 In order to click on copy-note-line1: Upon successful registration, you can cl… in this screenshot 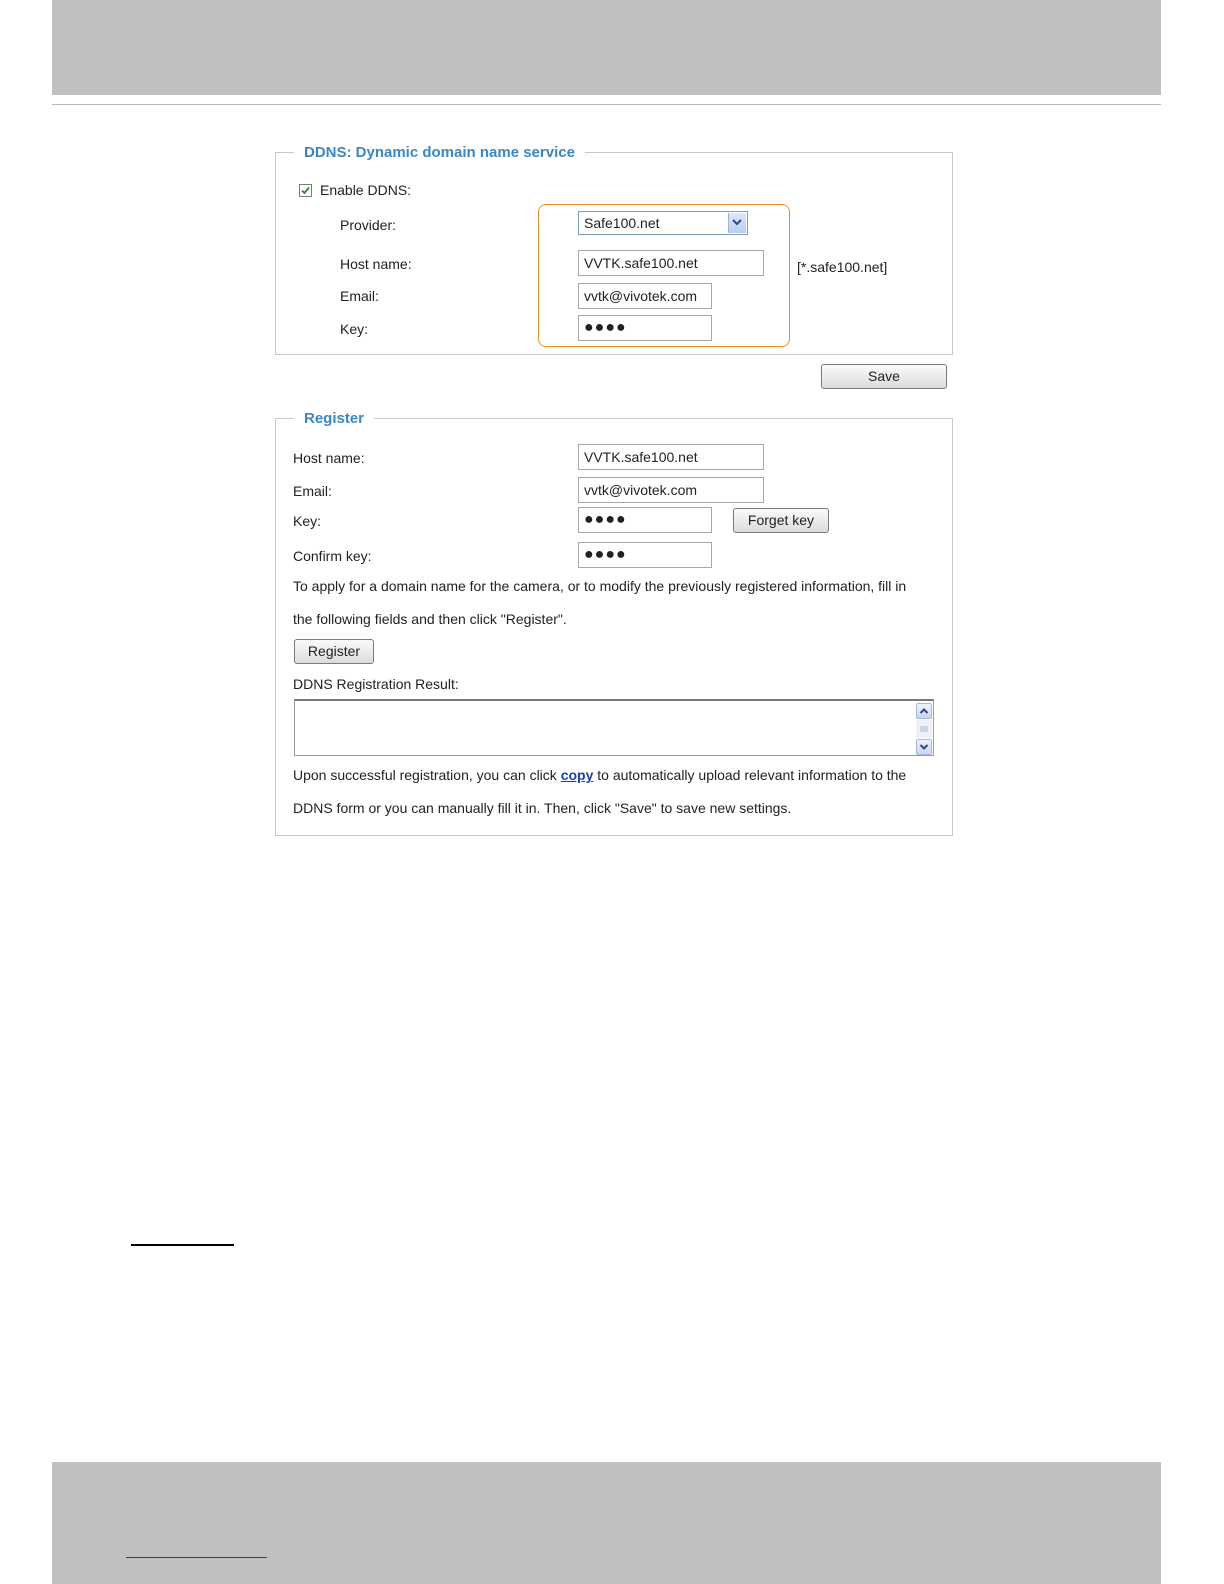, I will do `click(599, 775)`.